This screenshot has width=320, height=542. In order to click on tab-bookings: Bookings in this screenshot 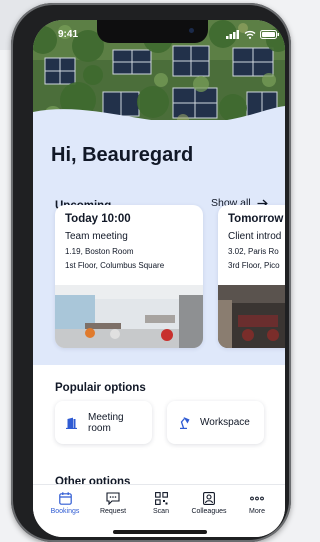, I will do `click(65, 503)`.